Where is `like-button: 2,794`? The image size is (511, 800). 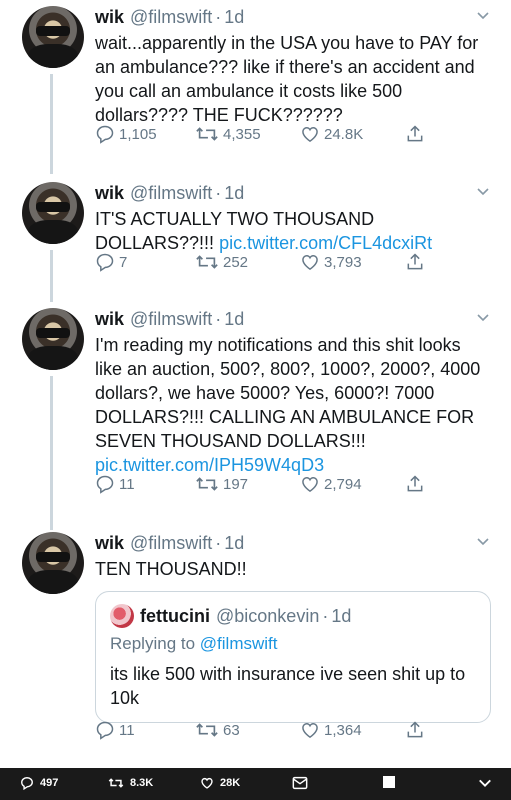
like-button: 2,794 is located at coordinates (331, 484).